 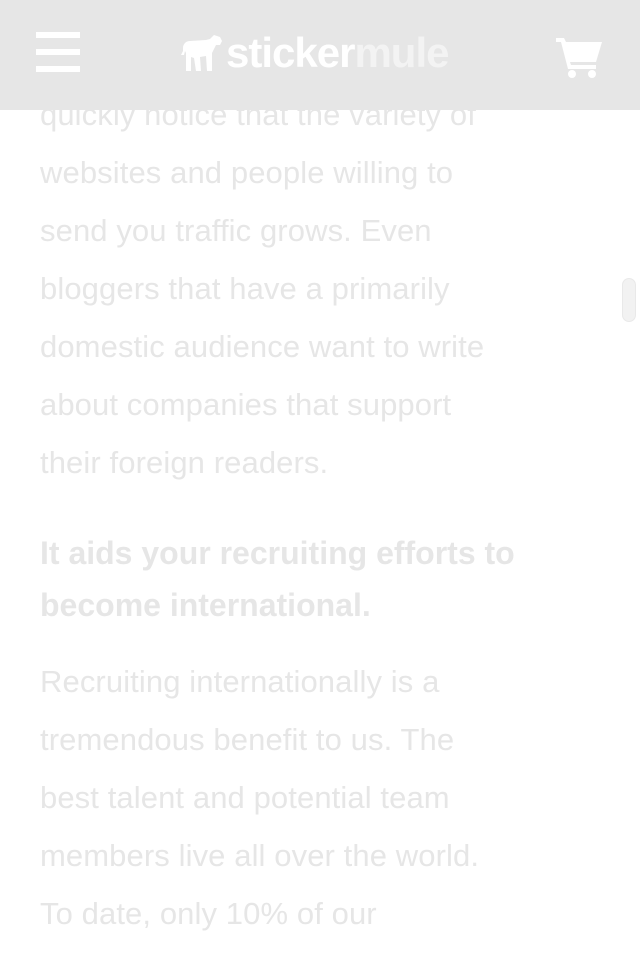 What do you see at coordinates (246, 404) in the screenshot?
I see `paragraph-line: about companies that support` at bounding box center [246, 404].